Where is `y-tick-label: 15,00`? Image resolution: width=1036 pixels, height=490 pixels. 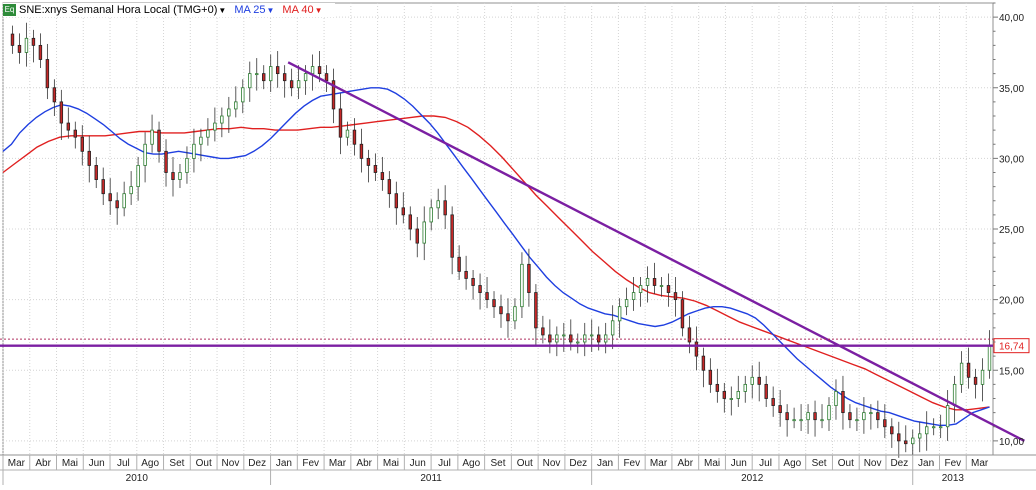 y-tick-label: 15,00 is located at coordinates (1011, 371).